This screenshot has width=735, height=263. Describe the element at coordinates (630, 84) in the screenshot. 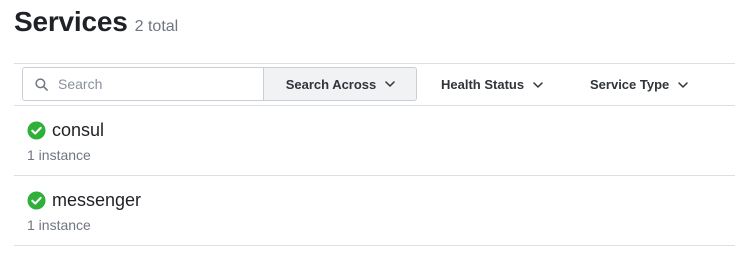

I see `service-type-label: Service Type` at that location.